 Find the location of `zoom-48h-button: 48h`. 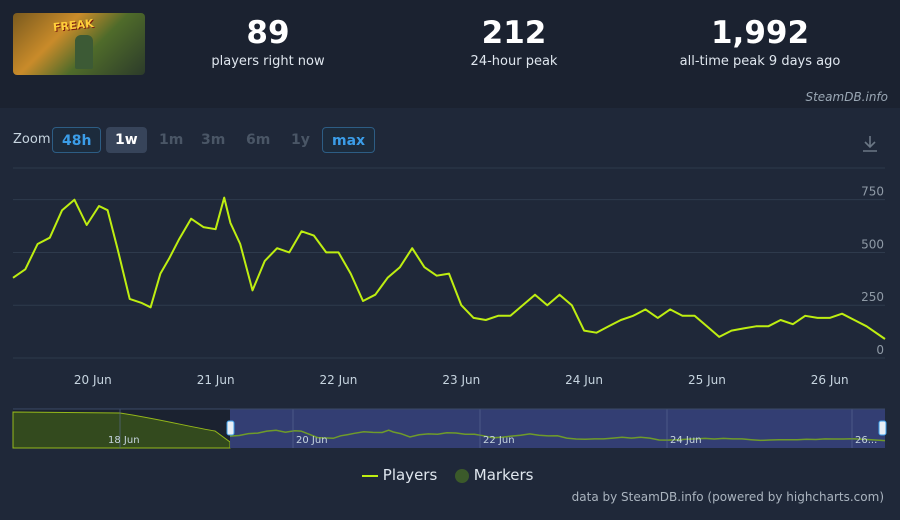

zoom-48h-button: 48h is located at coordinates (77, 140).